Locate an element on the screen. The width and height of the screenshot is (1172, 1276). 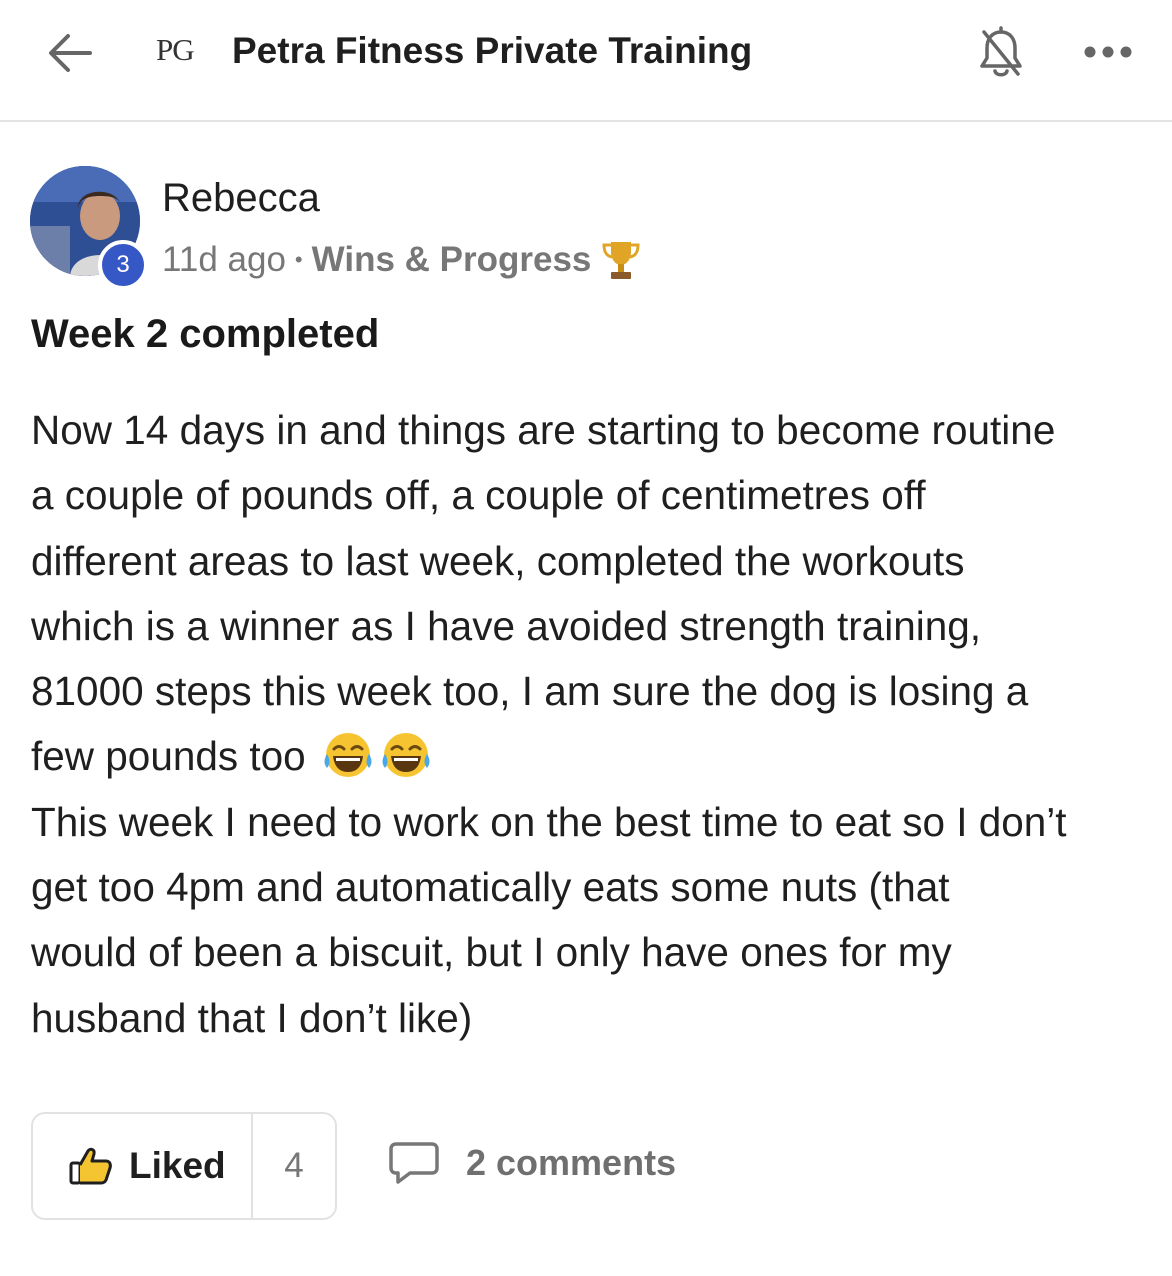
top-bar: PG Petra Fitness Private Training is located at coordinates (586, 61).